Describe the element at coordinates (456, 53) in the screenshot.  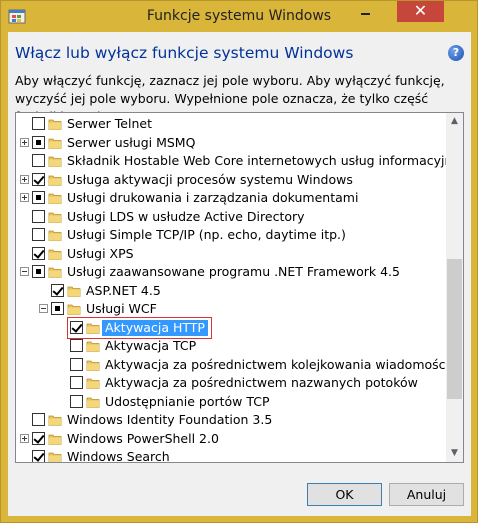
I see `help-icon: ?` at that location.